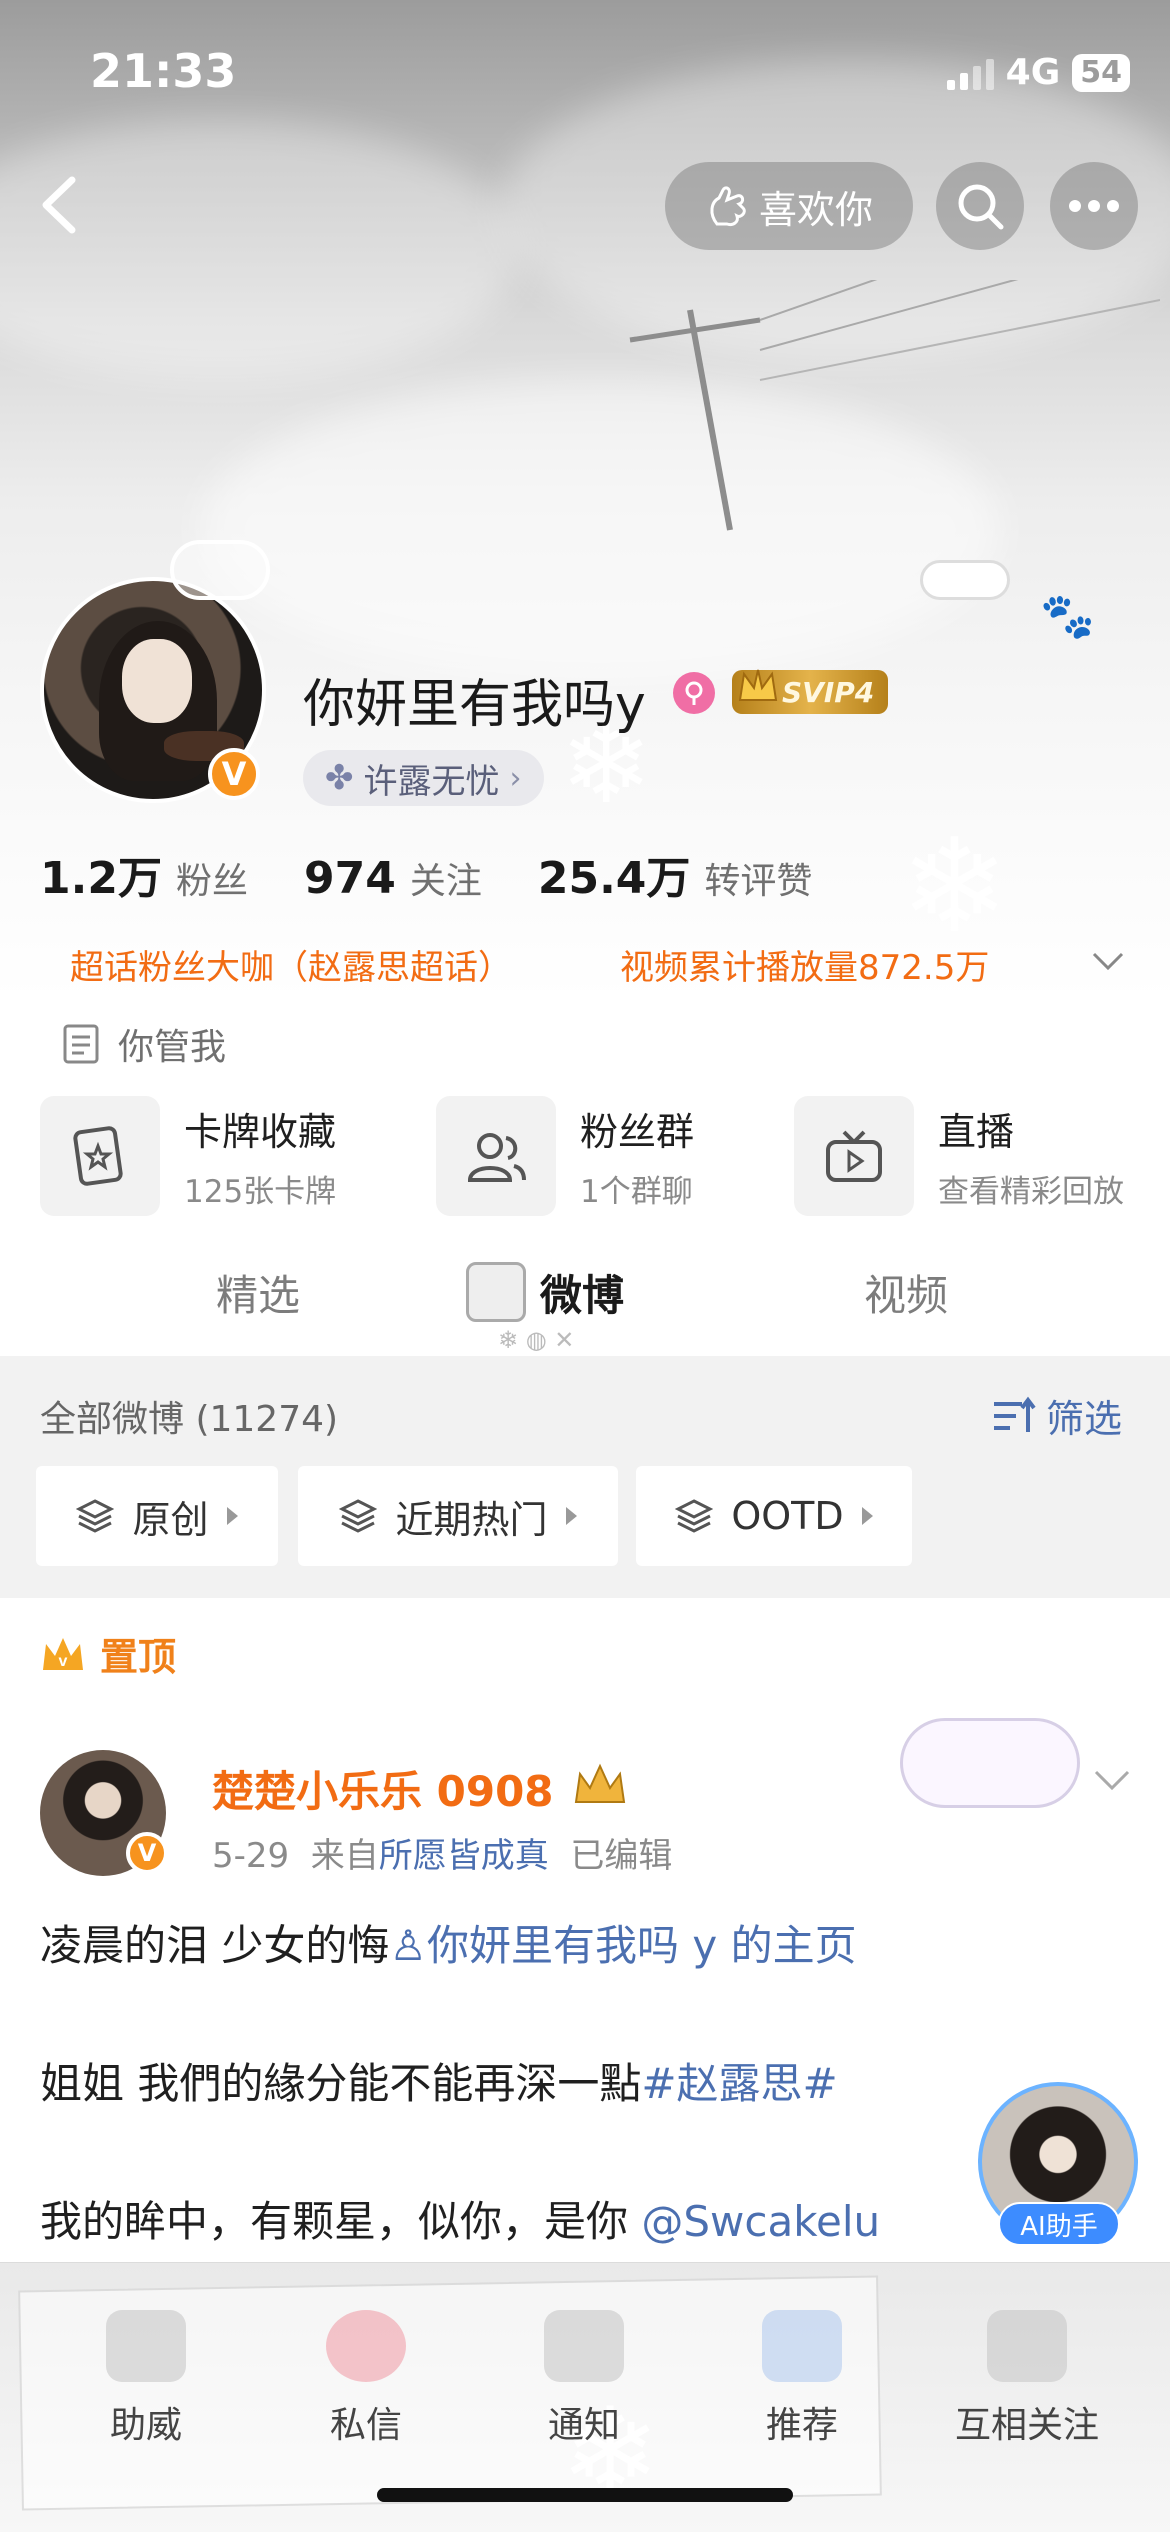  Describe the element at coordinates (787, 1516) in the screenshot. I see `chip-ootd-label: OOTD` at that location.